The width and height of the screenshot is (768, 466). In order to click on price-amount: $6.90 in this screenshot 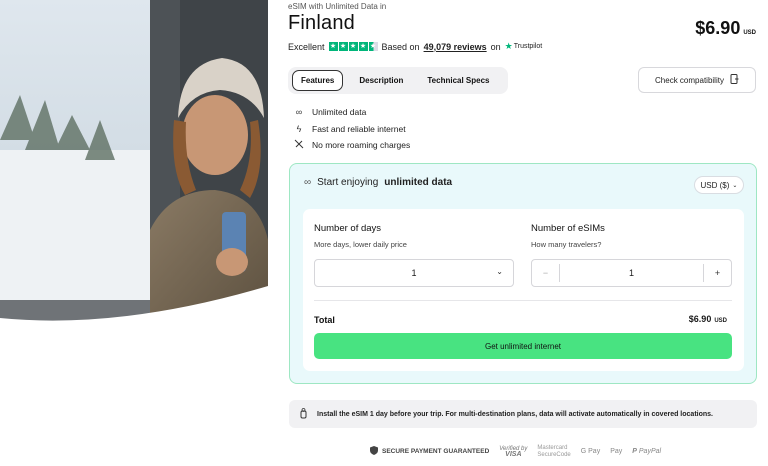, I will do `click(718, 28)`.